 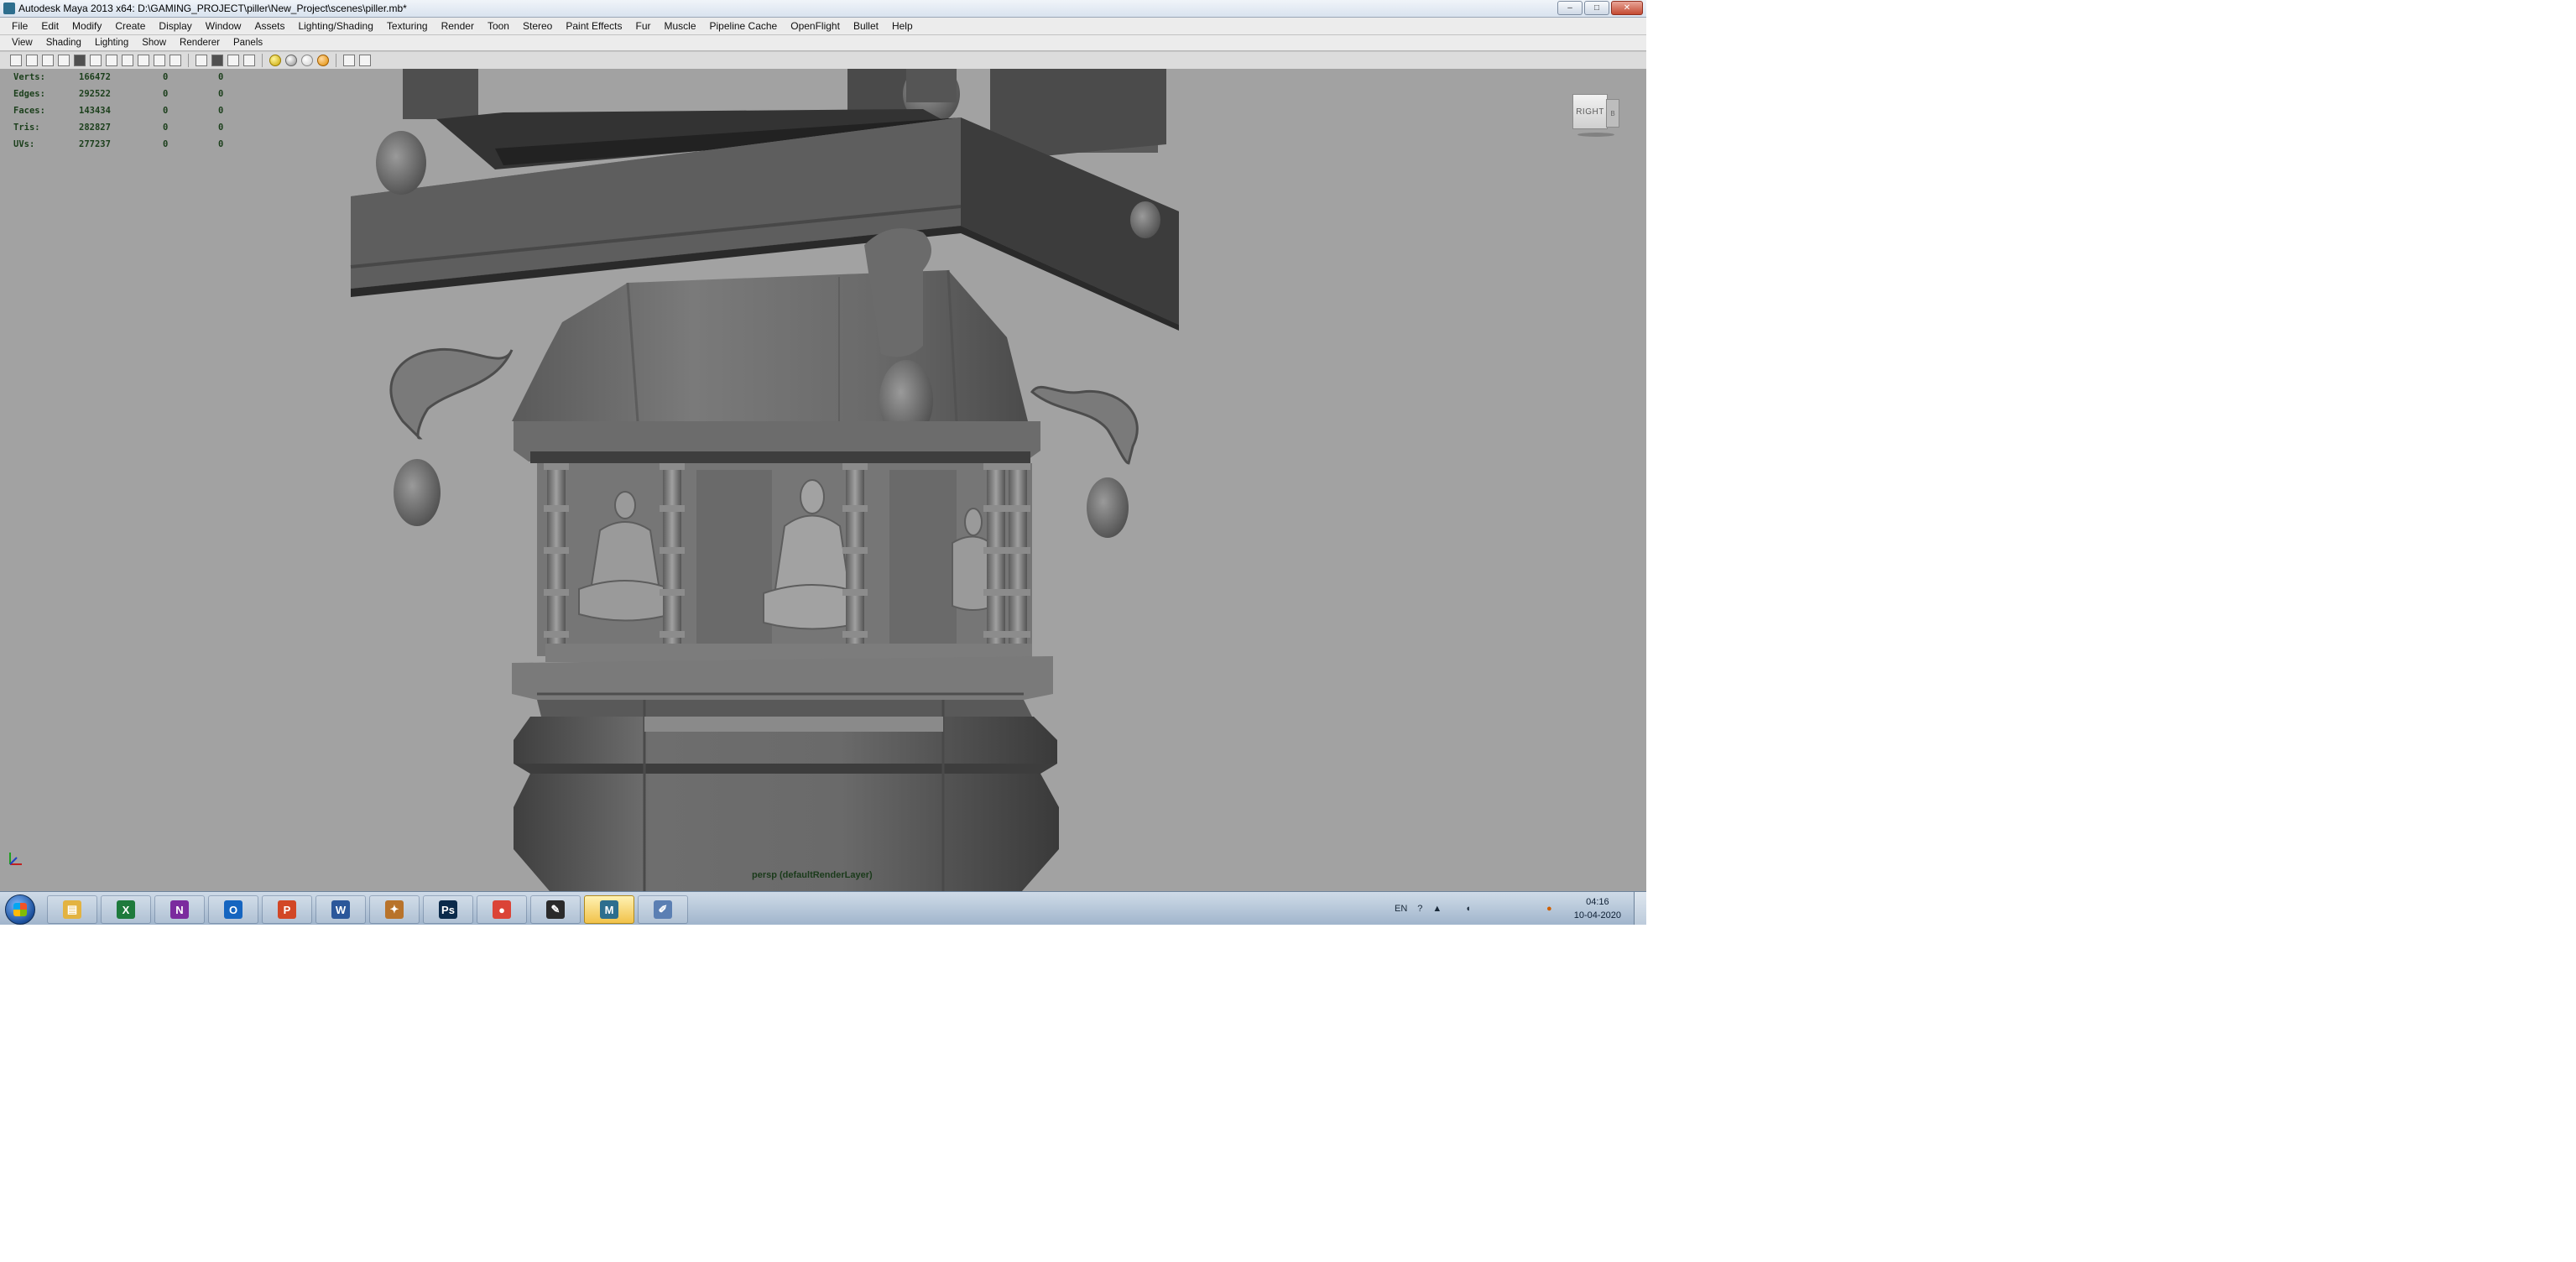 What do you see at coordinates (902, 26) in the screenshot?
I see `menu-help: Help` at bounding box center [902, 26].